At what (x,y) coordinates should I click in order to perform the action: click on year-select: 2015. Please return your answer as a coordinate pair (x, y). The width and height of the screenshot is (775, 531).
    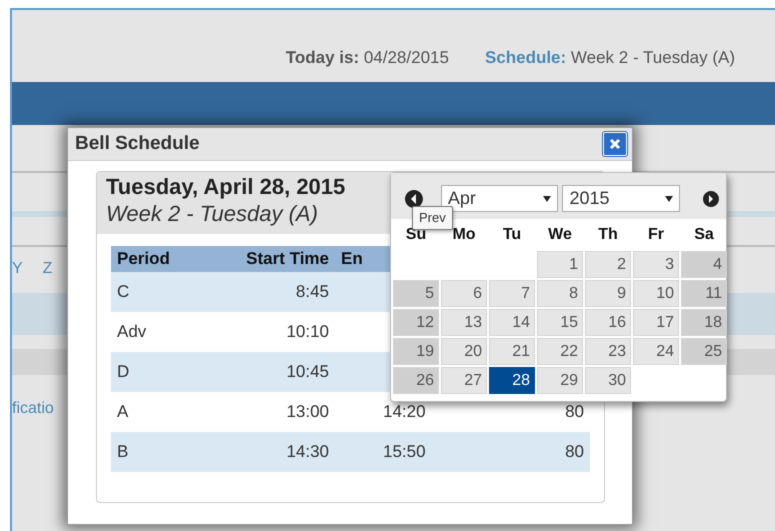
    Looking at the image, I should click on (621, 198).